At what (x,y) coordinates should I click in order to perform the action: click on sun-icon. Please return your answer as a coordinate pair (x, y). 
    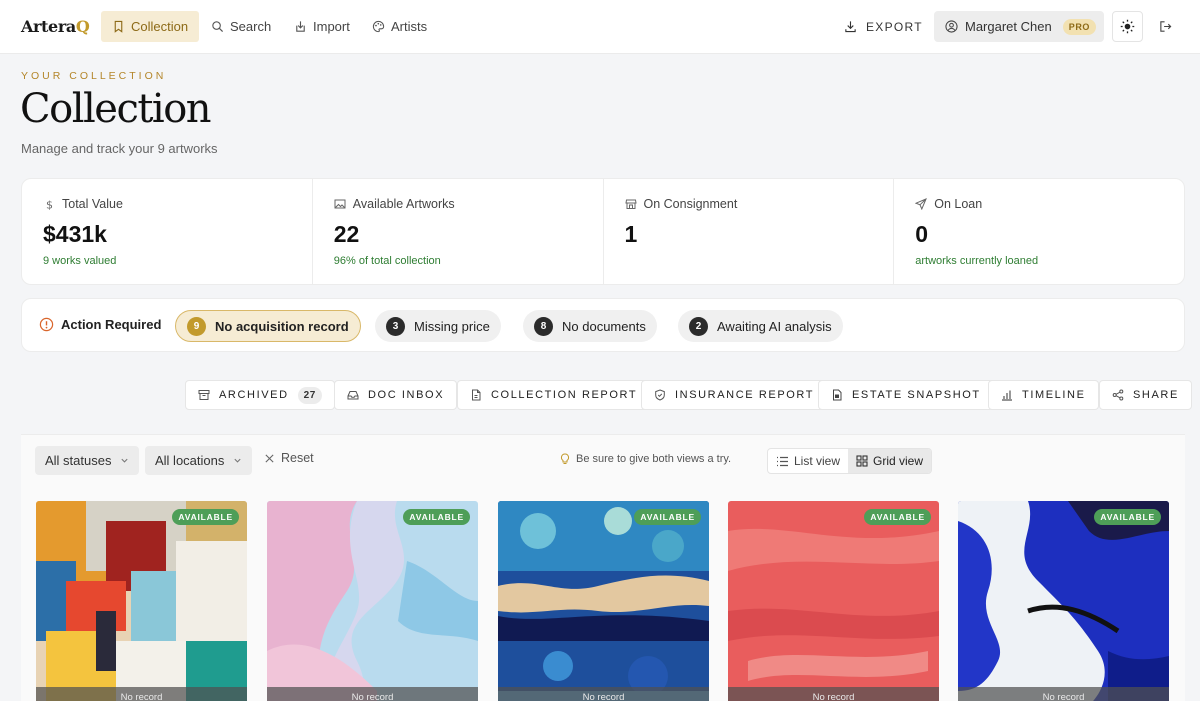
    Looking at the image, I should click on (1127, 26).